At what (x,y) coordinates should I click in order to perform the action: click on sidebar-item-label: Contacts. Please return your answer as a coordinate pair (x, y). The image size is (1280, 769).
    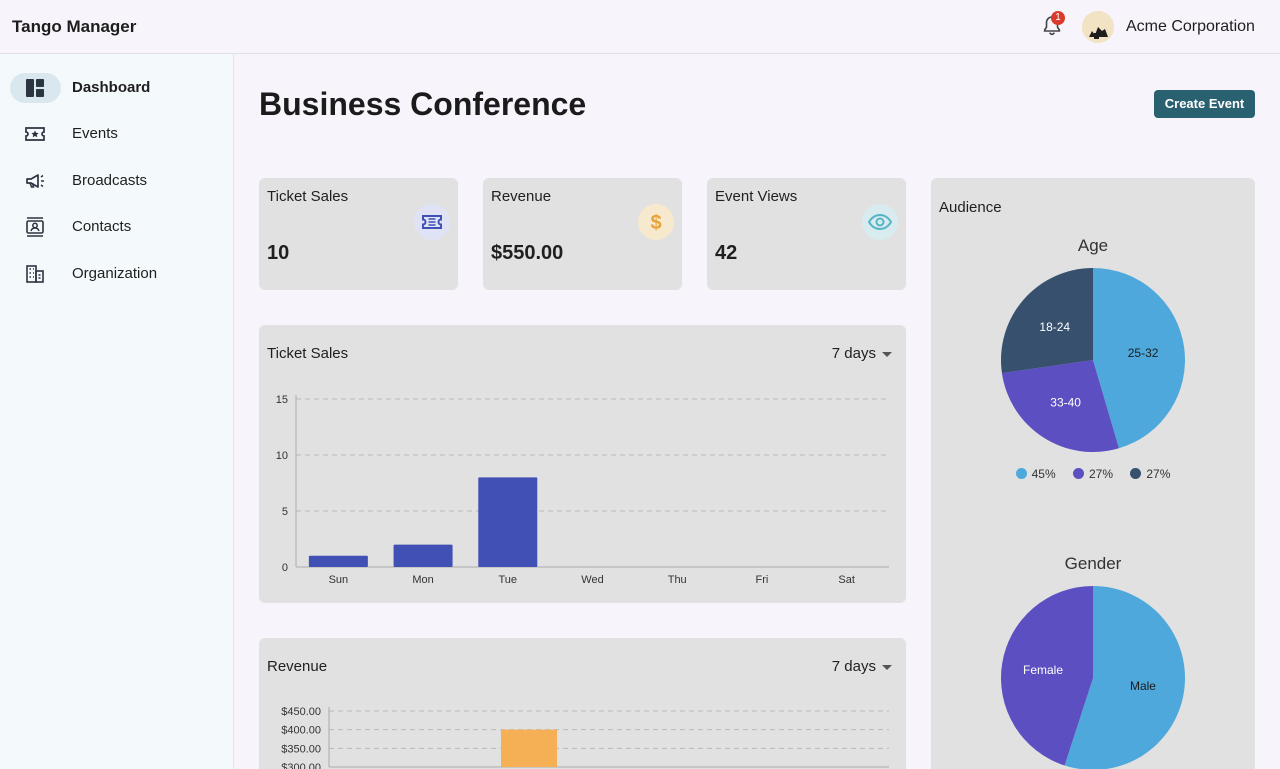
    Looking at the image, I should click on (102, 226).